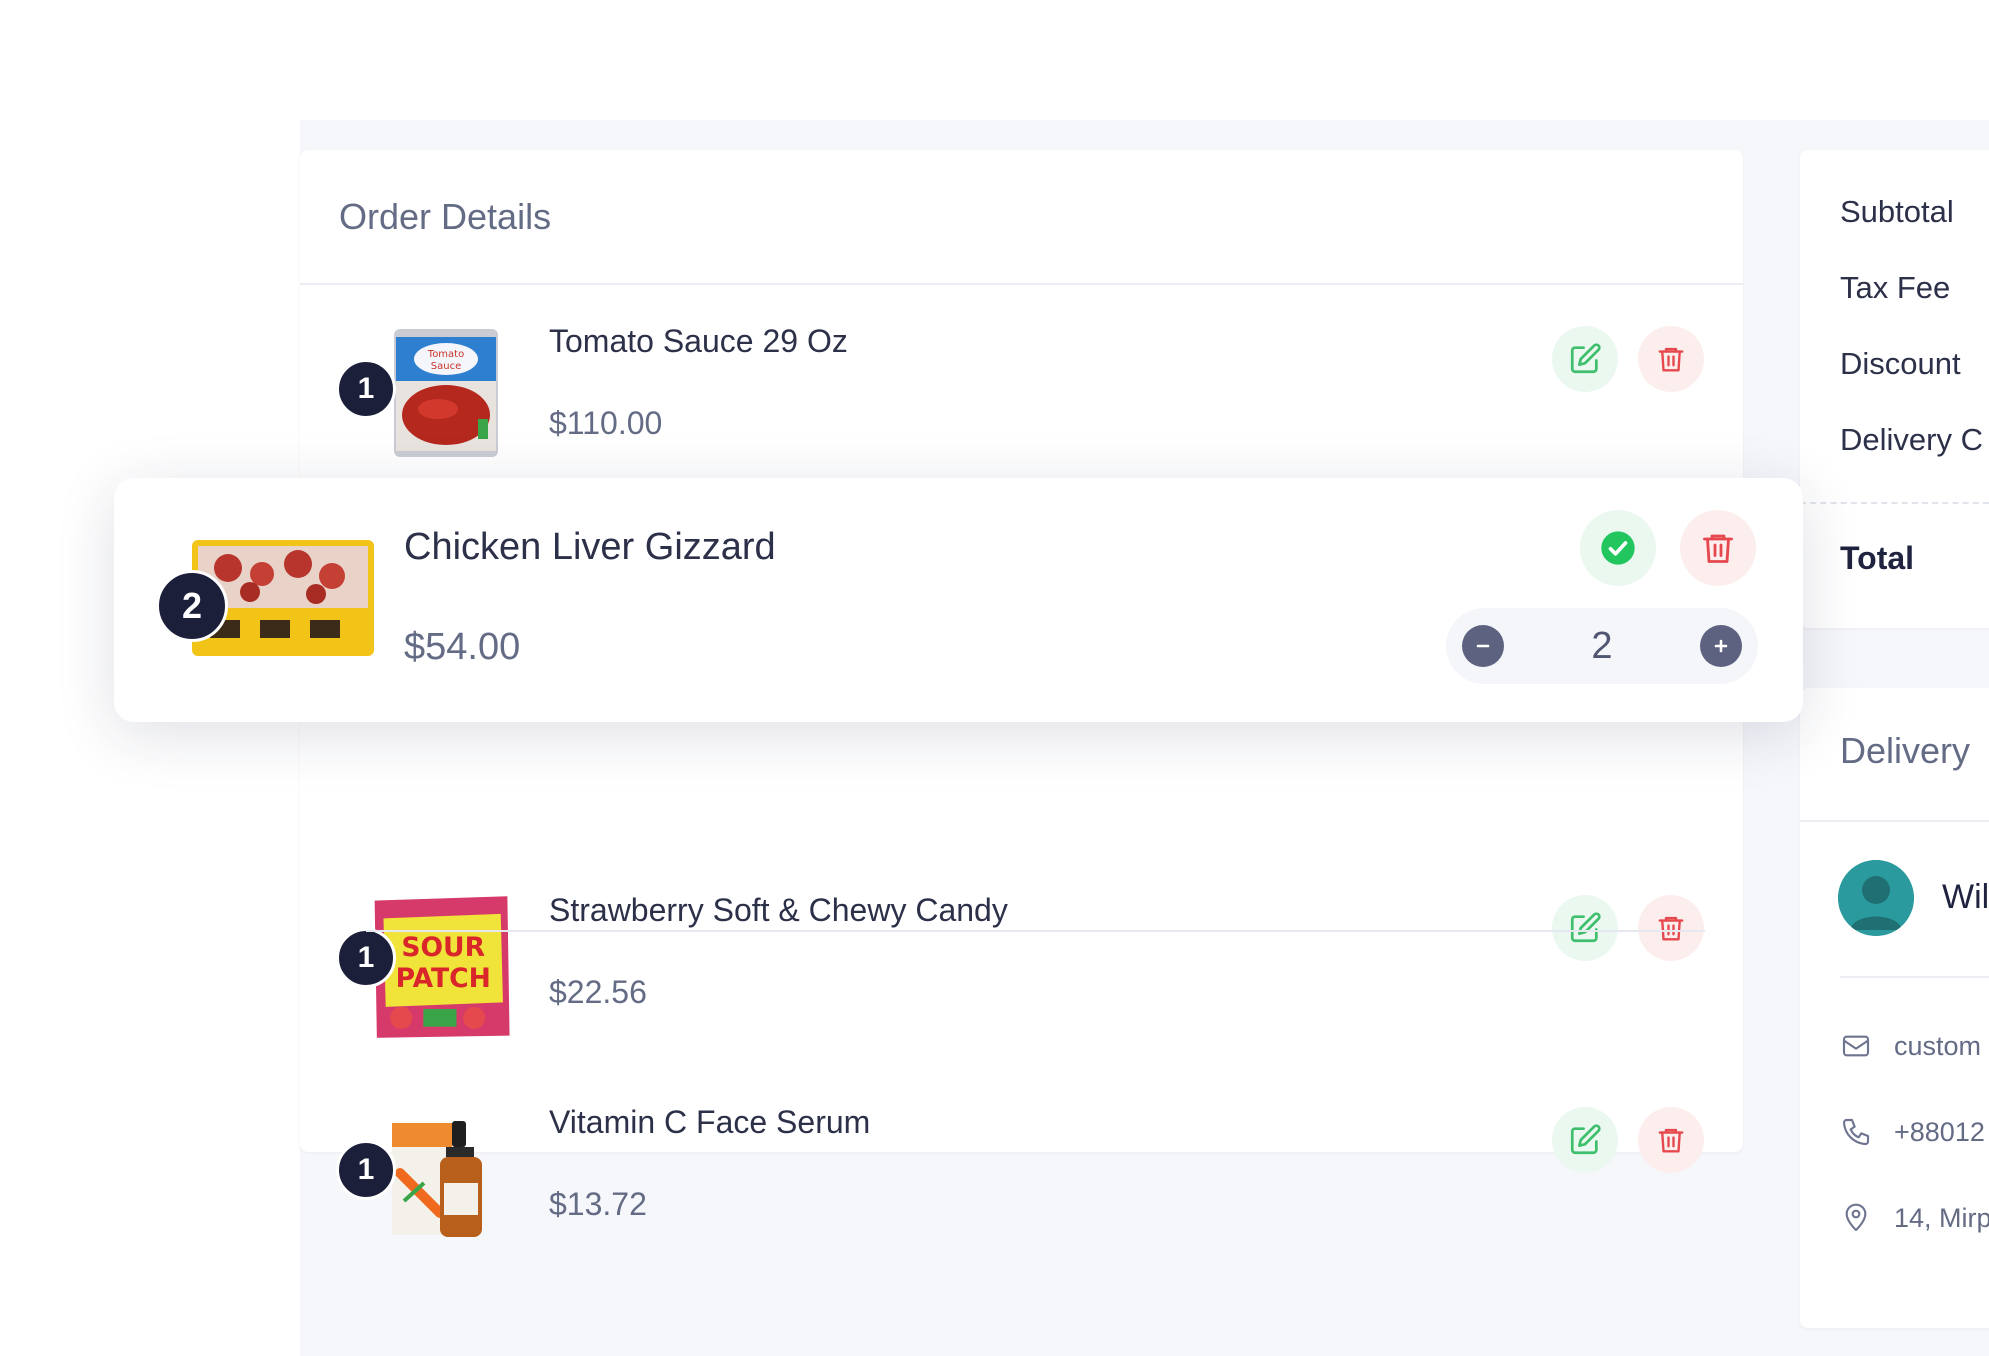 Image resolution: width=1989 pixels, height=1356 pixels. What do you see at coordinates (1021, 1174) in the screenshot?
I see `order-item-row: 1 Vitamin C Face Serum $13.72` at bounding box center [1021, 1174].